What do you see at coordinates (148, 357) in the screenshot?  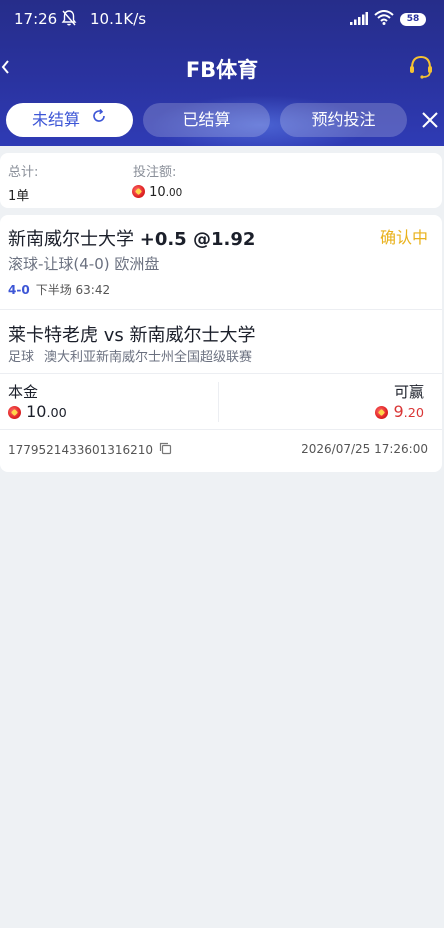 I see `league-name: 澳大利亚新南威尔士州全国超级联赛` at bounding box center [148, 357].